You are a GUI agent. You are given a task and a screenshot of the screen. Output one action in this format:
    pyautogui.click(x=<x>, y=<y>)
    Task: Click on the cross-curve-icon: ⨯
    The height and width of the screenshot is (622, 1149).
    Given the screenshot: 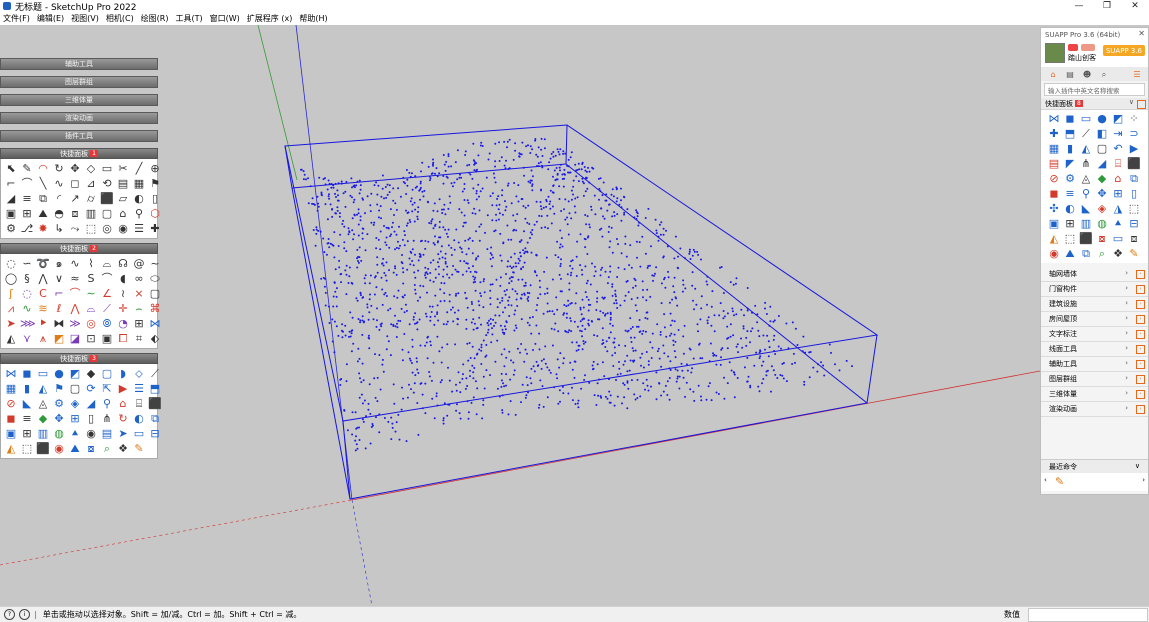 What is the action you would take?
    pyautogui.click(x=139, y=293)
    